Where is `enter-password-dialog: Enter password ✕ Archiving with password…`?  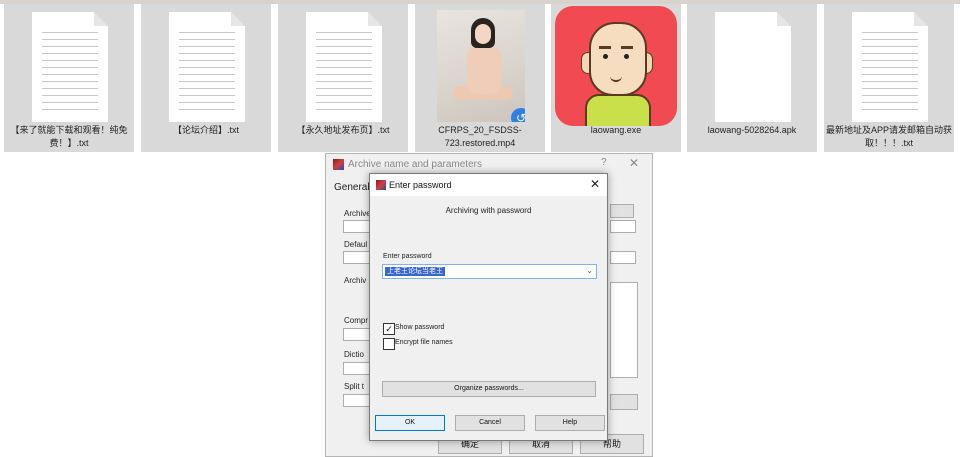 enter-password-dialog: Enter password ✕ Archiving with password… is located at coordinates (488, 307).